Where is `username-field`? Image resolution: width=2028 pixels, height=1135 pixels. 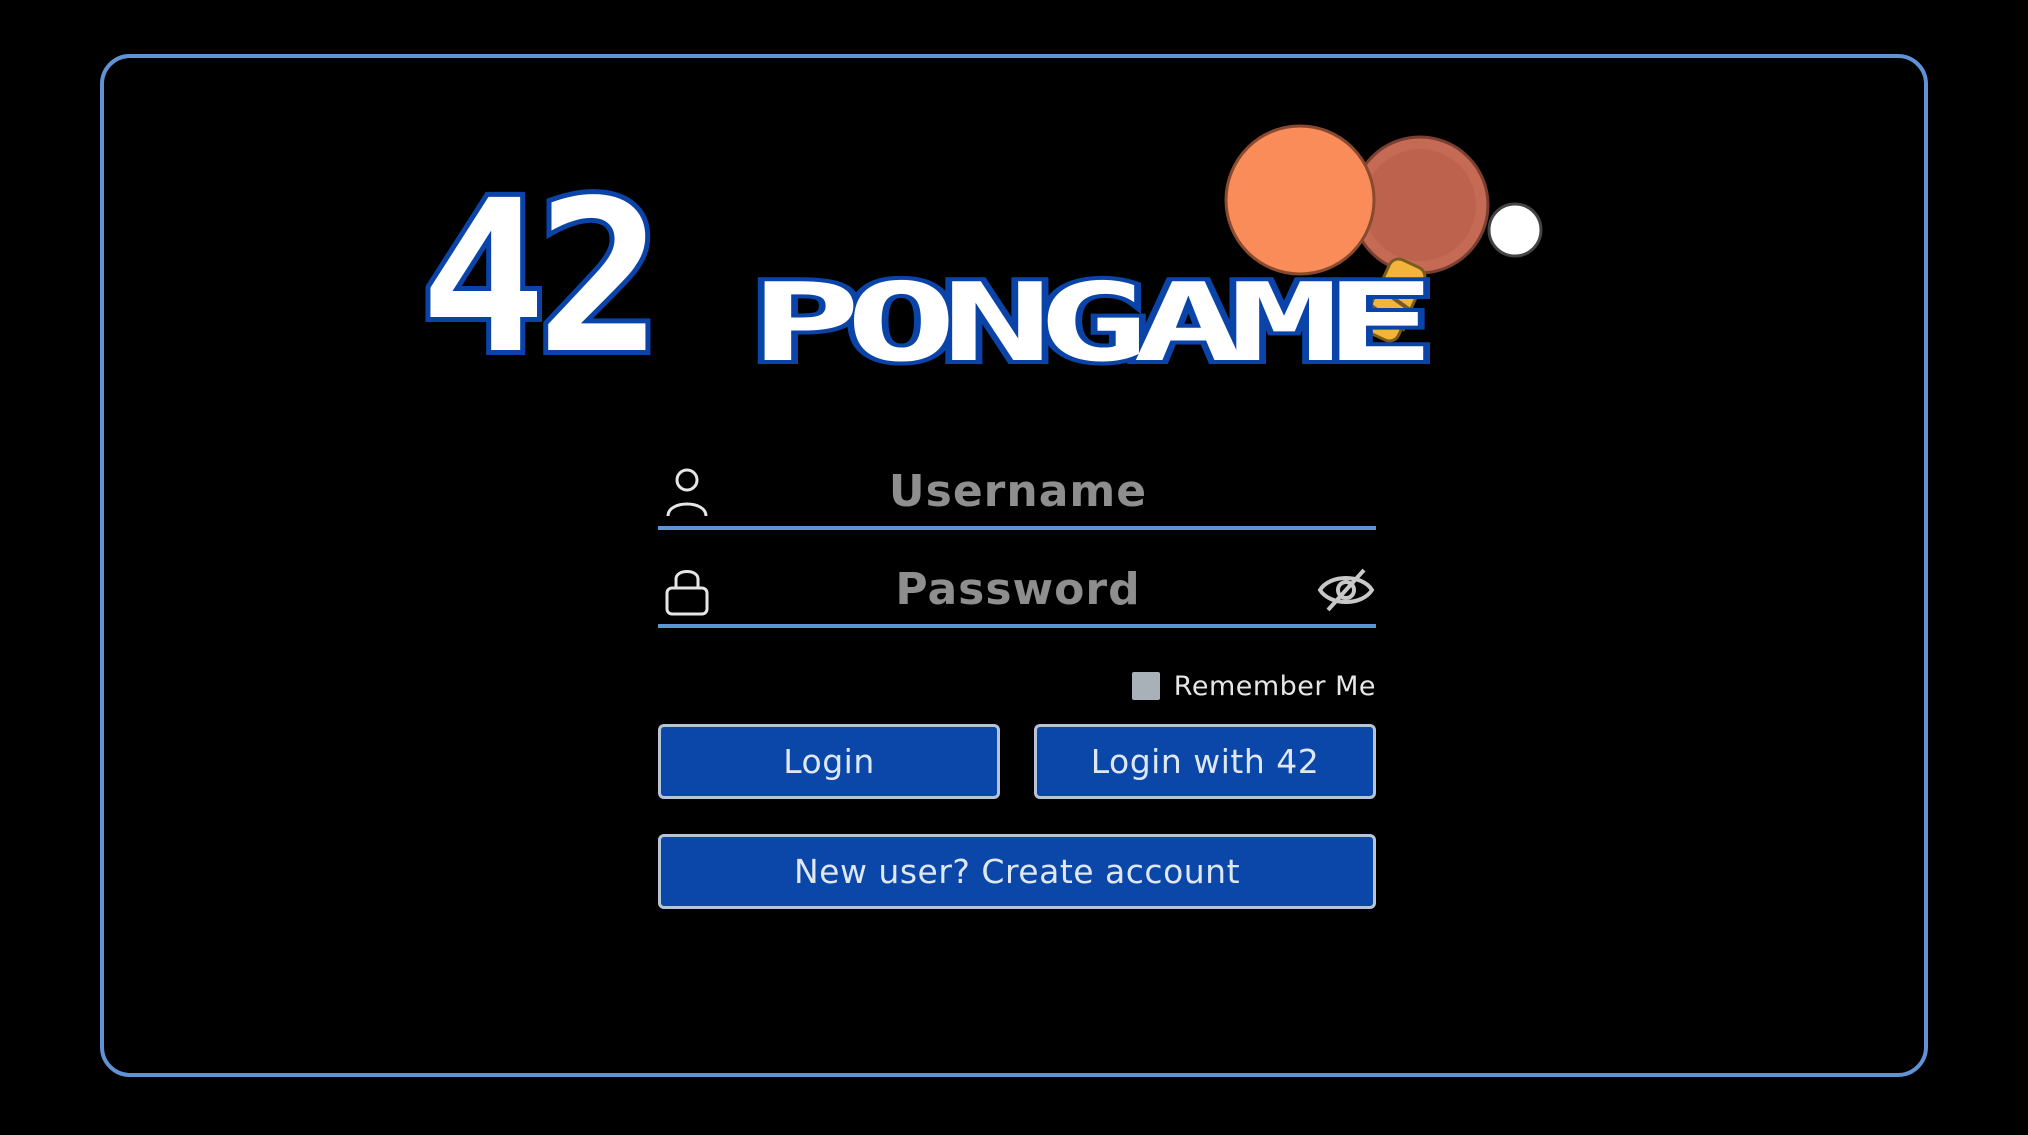
username-field is located at coordinates (1017, 493).